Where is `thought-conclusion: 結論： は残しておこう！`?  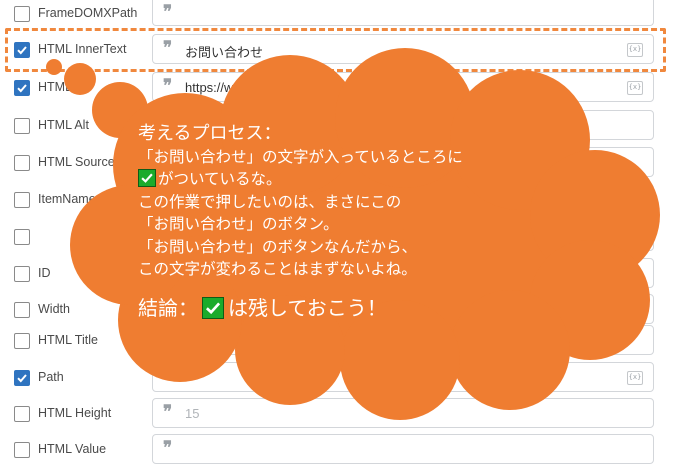 thought-conclusion: 結論： は残しておこう！ is located at coordinates (373, 307).